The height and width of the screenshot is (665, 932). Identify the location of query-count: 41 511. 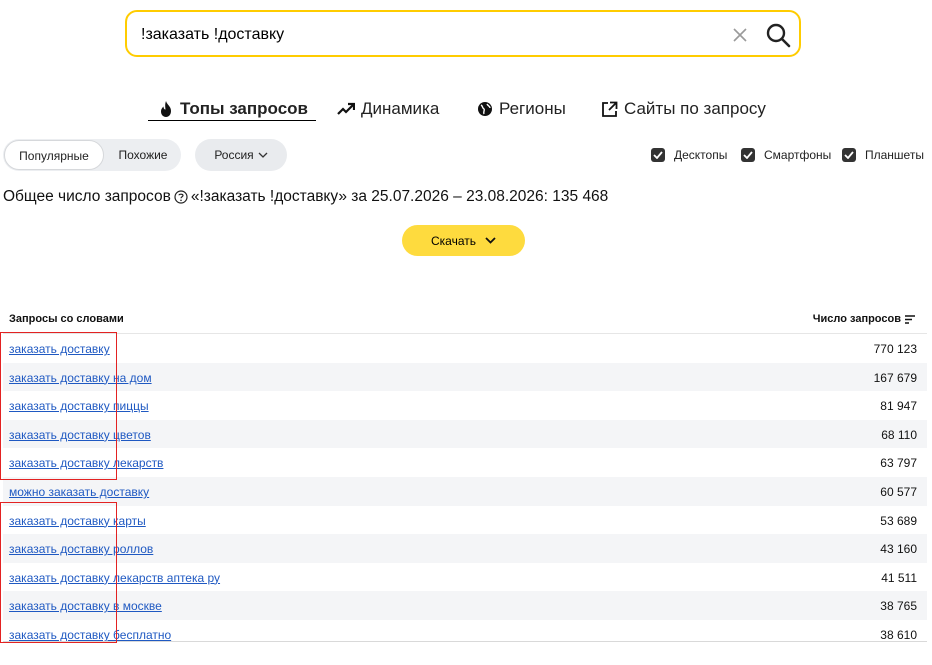
(899, 577).